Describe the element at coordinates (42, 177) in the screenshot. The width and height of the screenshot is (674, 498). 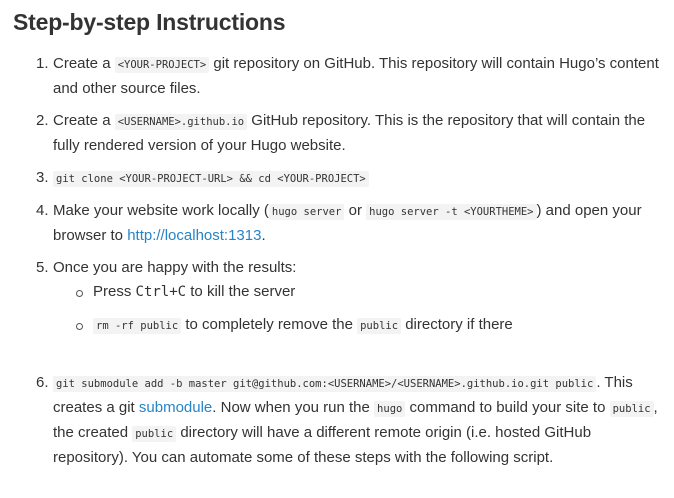
I see `step-number: 3.` at that location.